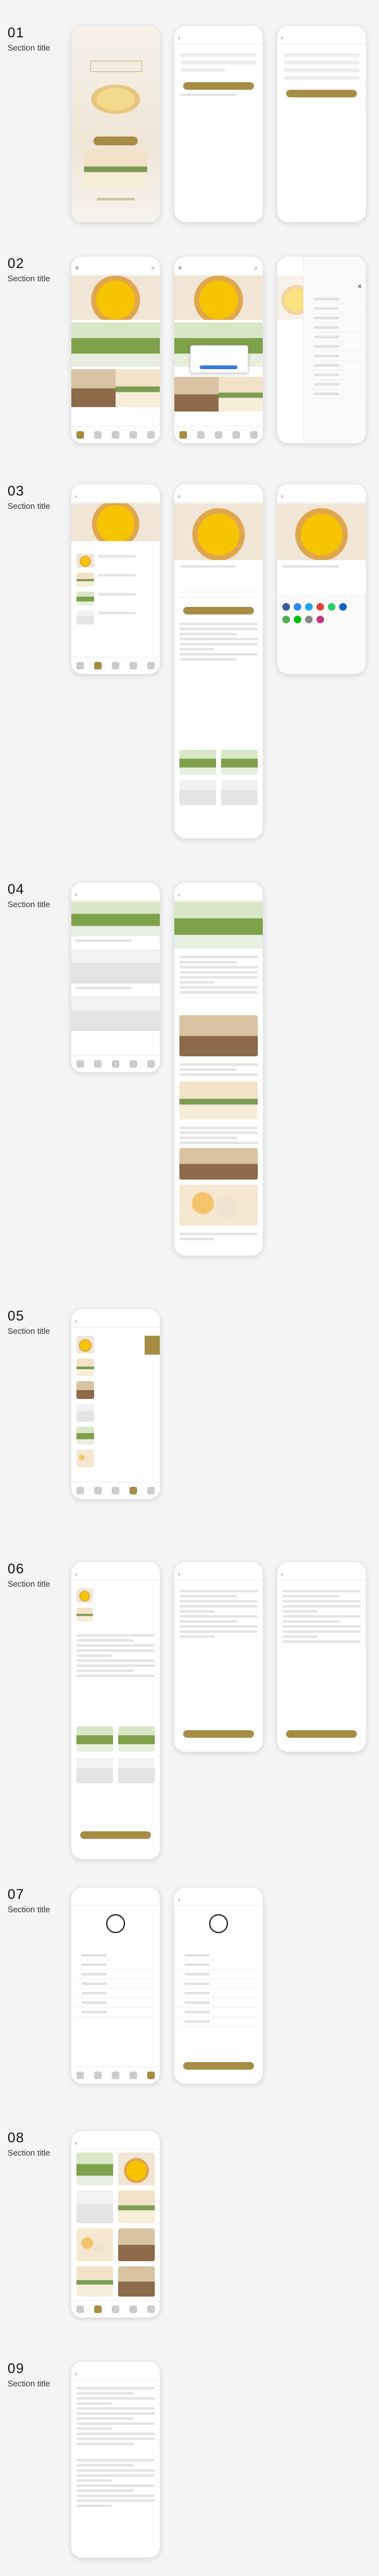  What do you see at coordinates (360, 286) in the screenshot?
I see `close-icon: ×` at bounding box center [360, 286].